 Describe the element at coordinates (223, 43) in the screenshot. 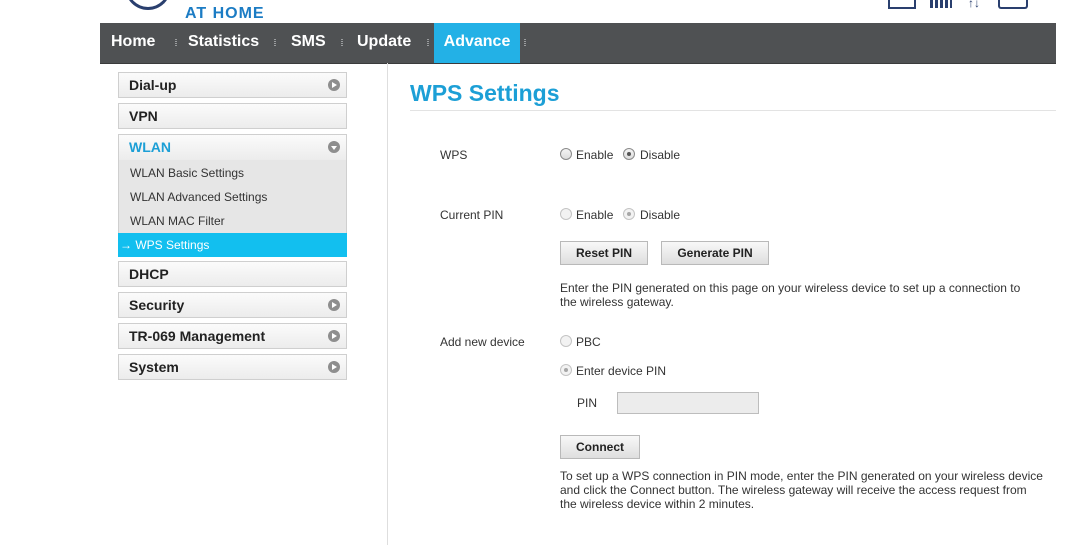

I see `nav-statistics: Statistics` at that location.